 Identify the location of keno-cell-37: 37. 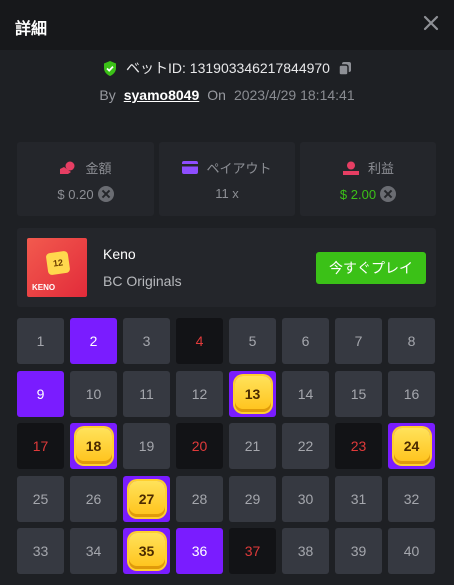
(252, 551).